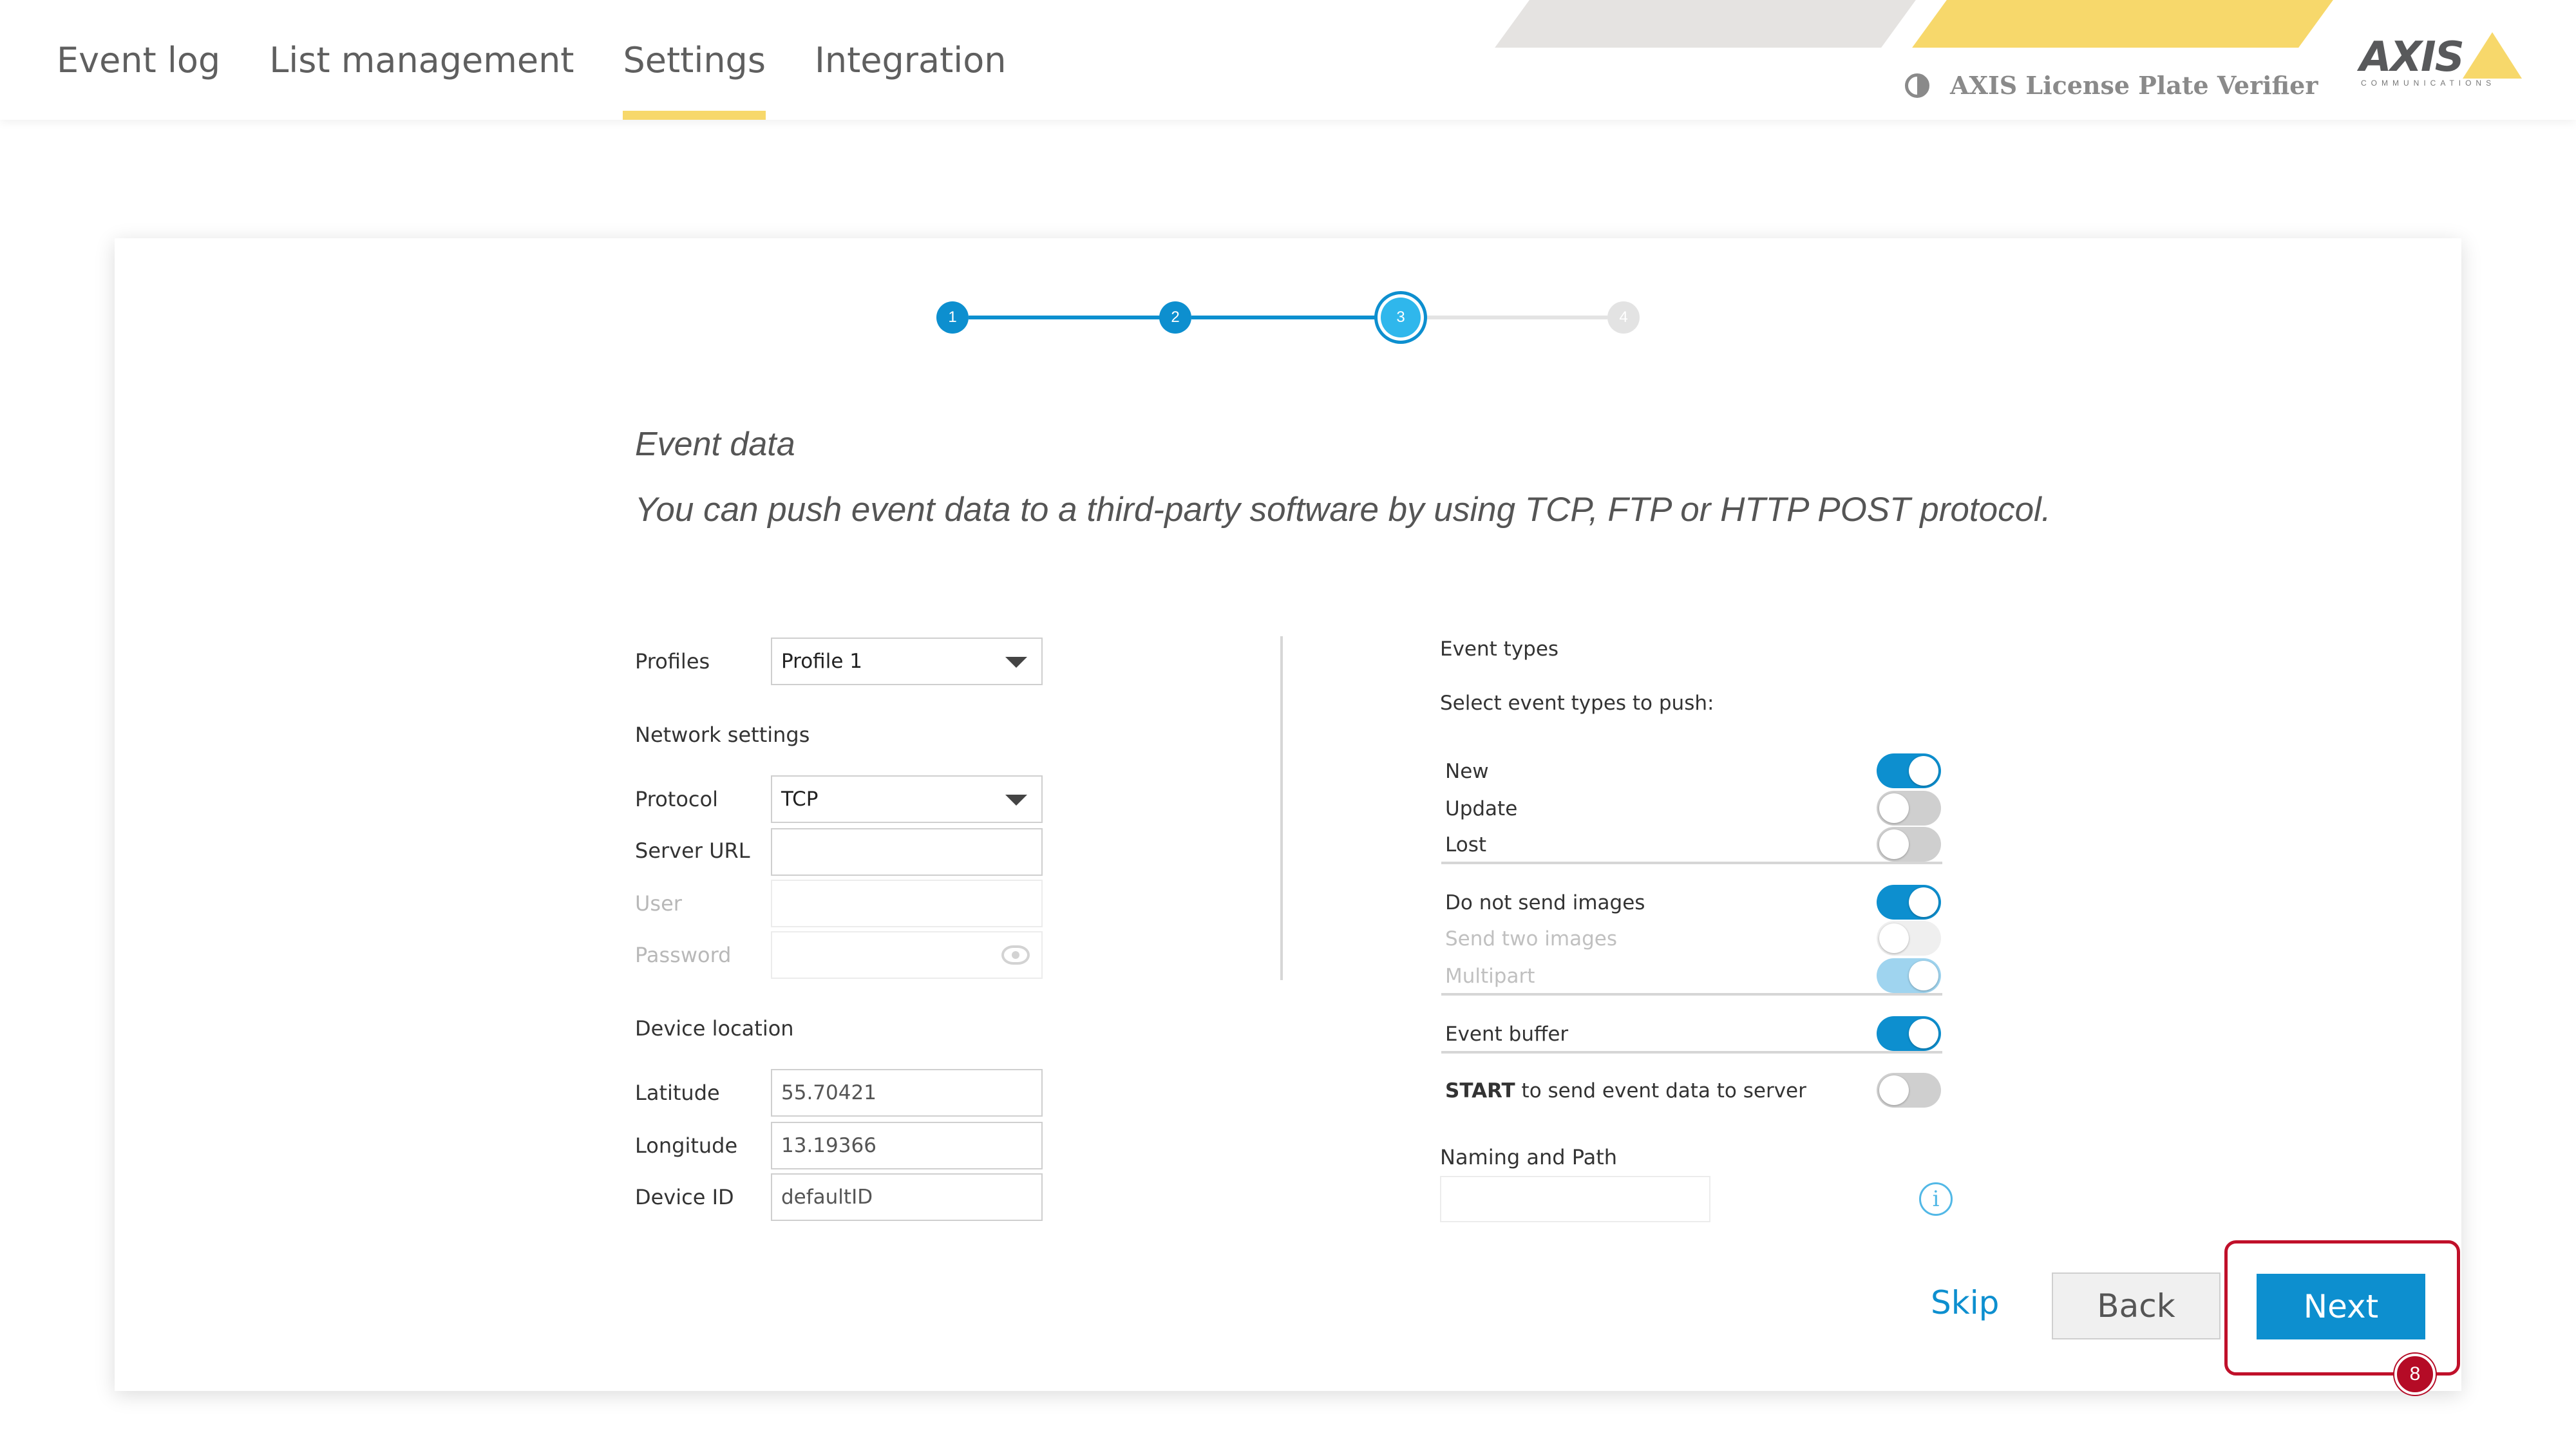 The image size is (2576, 1447). I want to click on longitude-value: 13.19366, so click(828, 1145).